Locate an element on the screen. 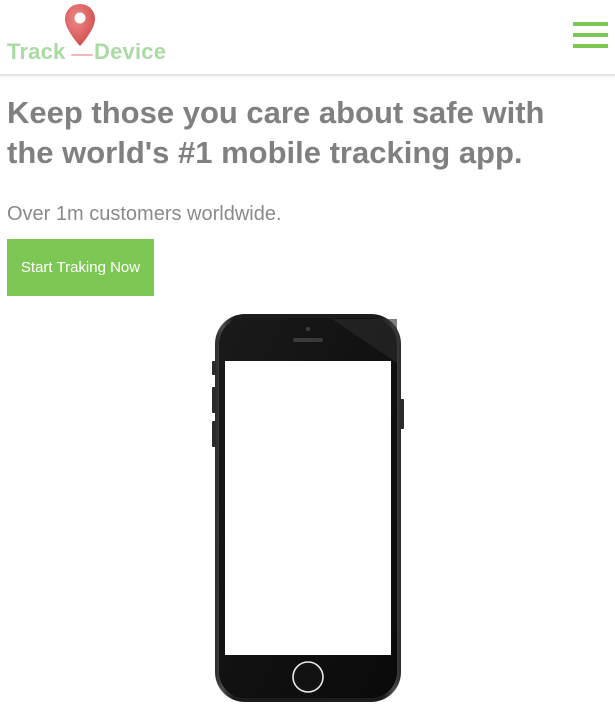 The height and width of the screenshot is (704, 615). logo: Track Device is located at coordinates (87, 34).